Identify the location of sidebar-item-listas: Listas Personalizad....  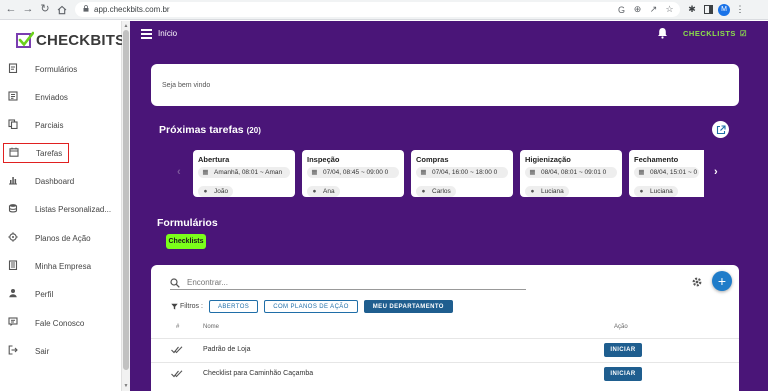
(61, 209).